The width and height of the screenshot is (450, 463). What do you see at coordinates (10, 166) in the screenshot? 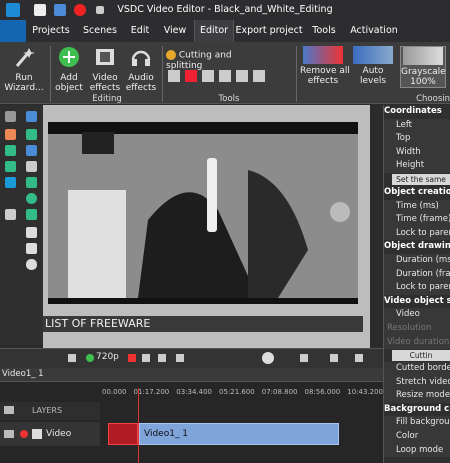
I see `chart-object-icon` at bounding box center [10, 166].